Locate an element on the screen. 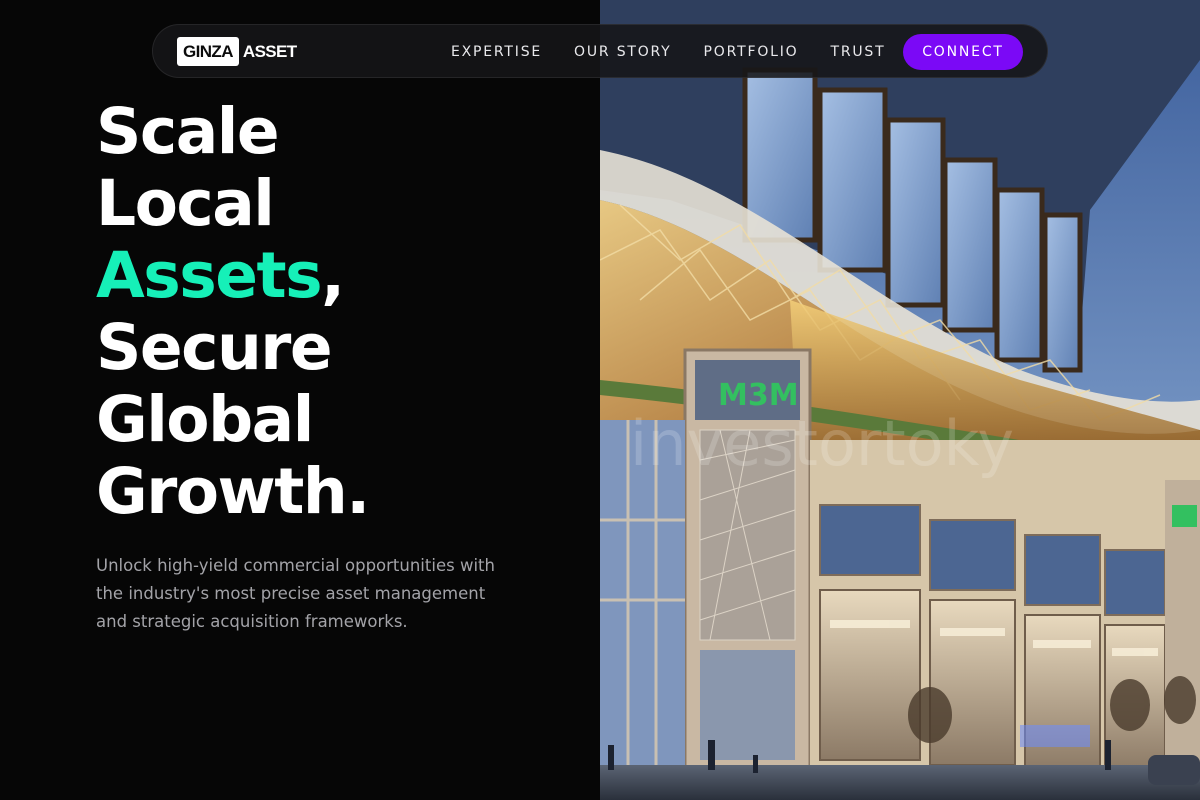 The image size is (1200, 800). headline-line-3: Assets, is located at coordinates (336, 276).